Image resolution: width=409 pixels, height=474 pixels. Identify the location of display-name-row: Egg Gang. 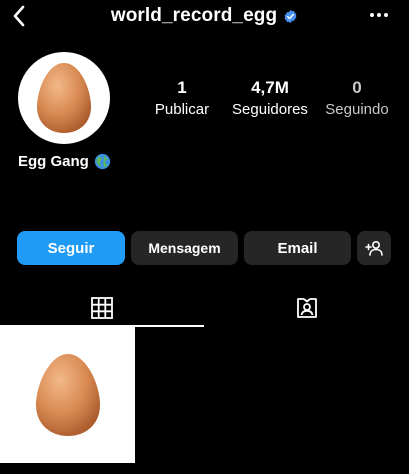
(64, 161).